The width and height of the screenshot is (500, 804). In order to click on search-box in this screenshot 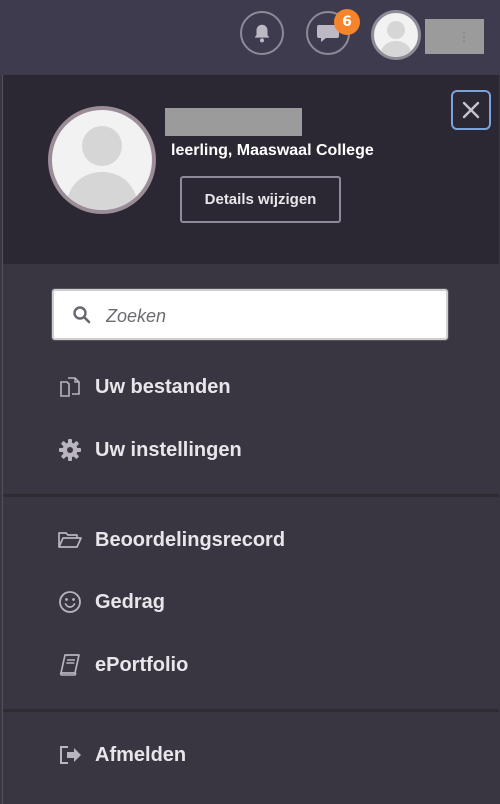, I will do `click(250, 314)`.